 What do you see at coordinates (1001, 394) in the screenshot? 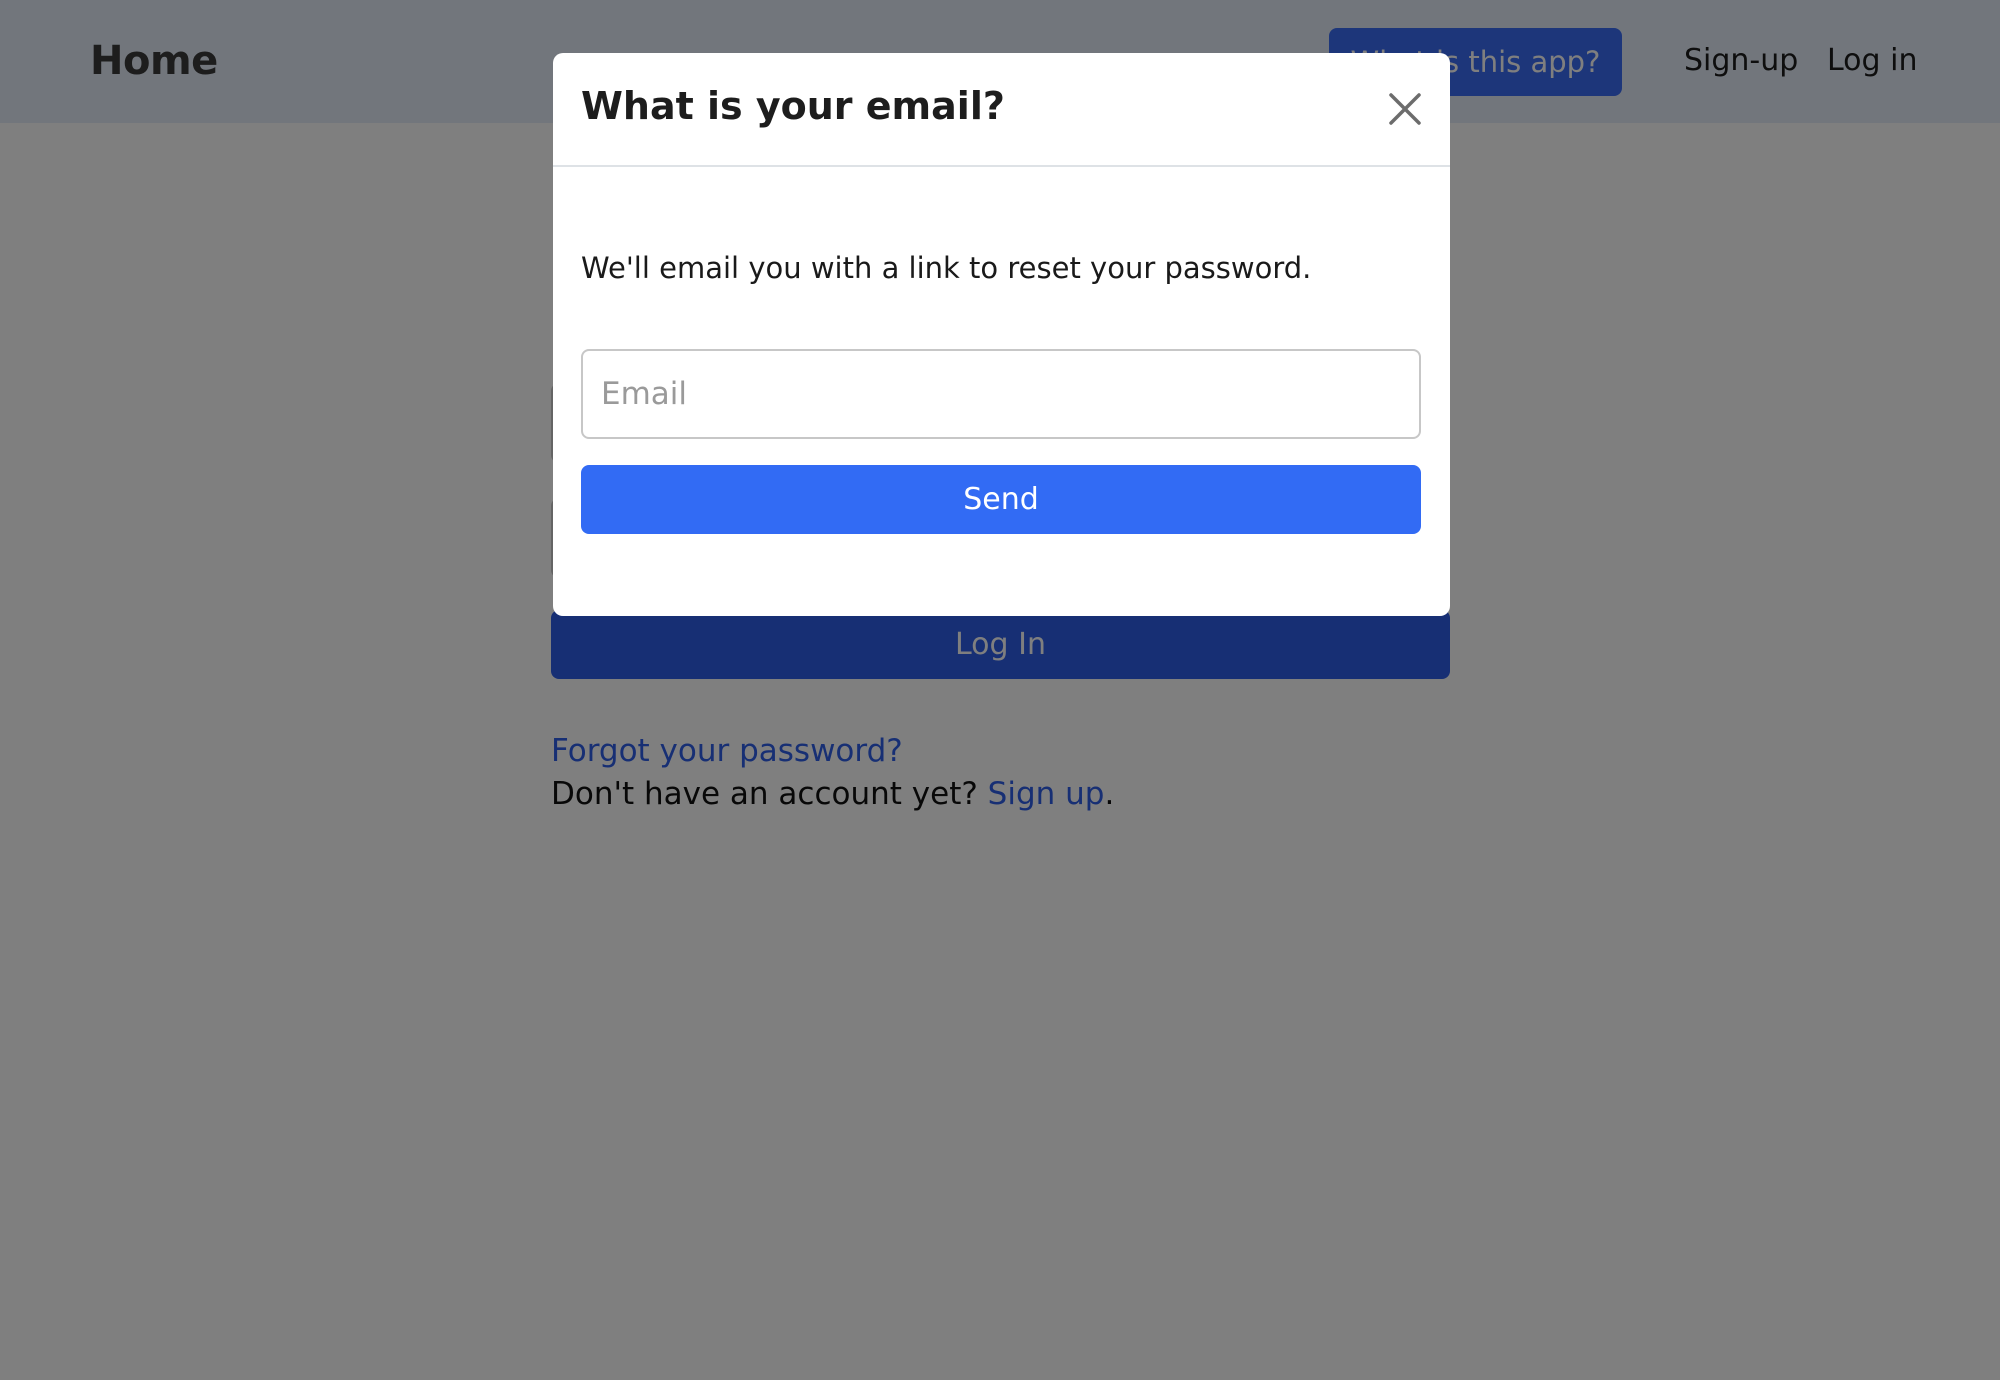
I see `email-field` at bounding box center [1001, 394].